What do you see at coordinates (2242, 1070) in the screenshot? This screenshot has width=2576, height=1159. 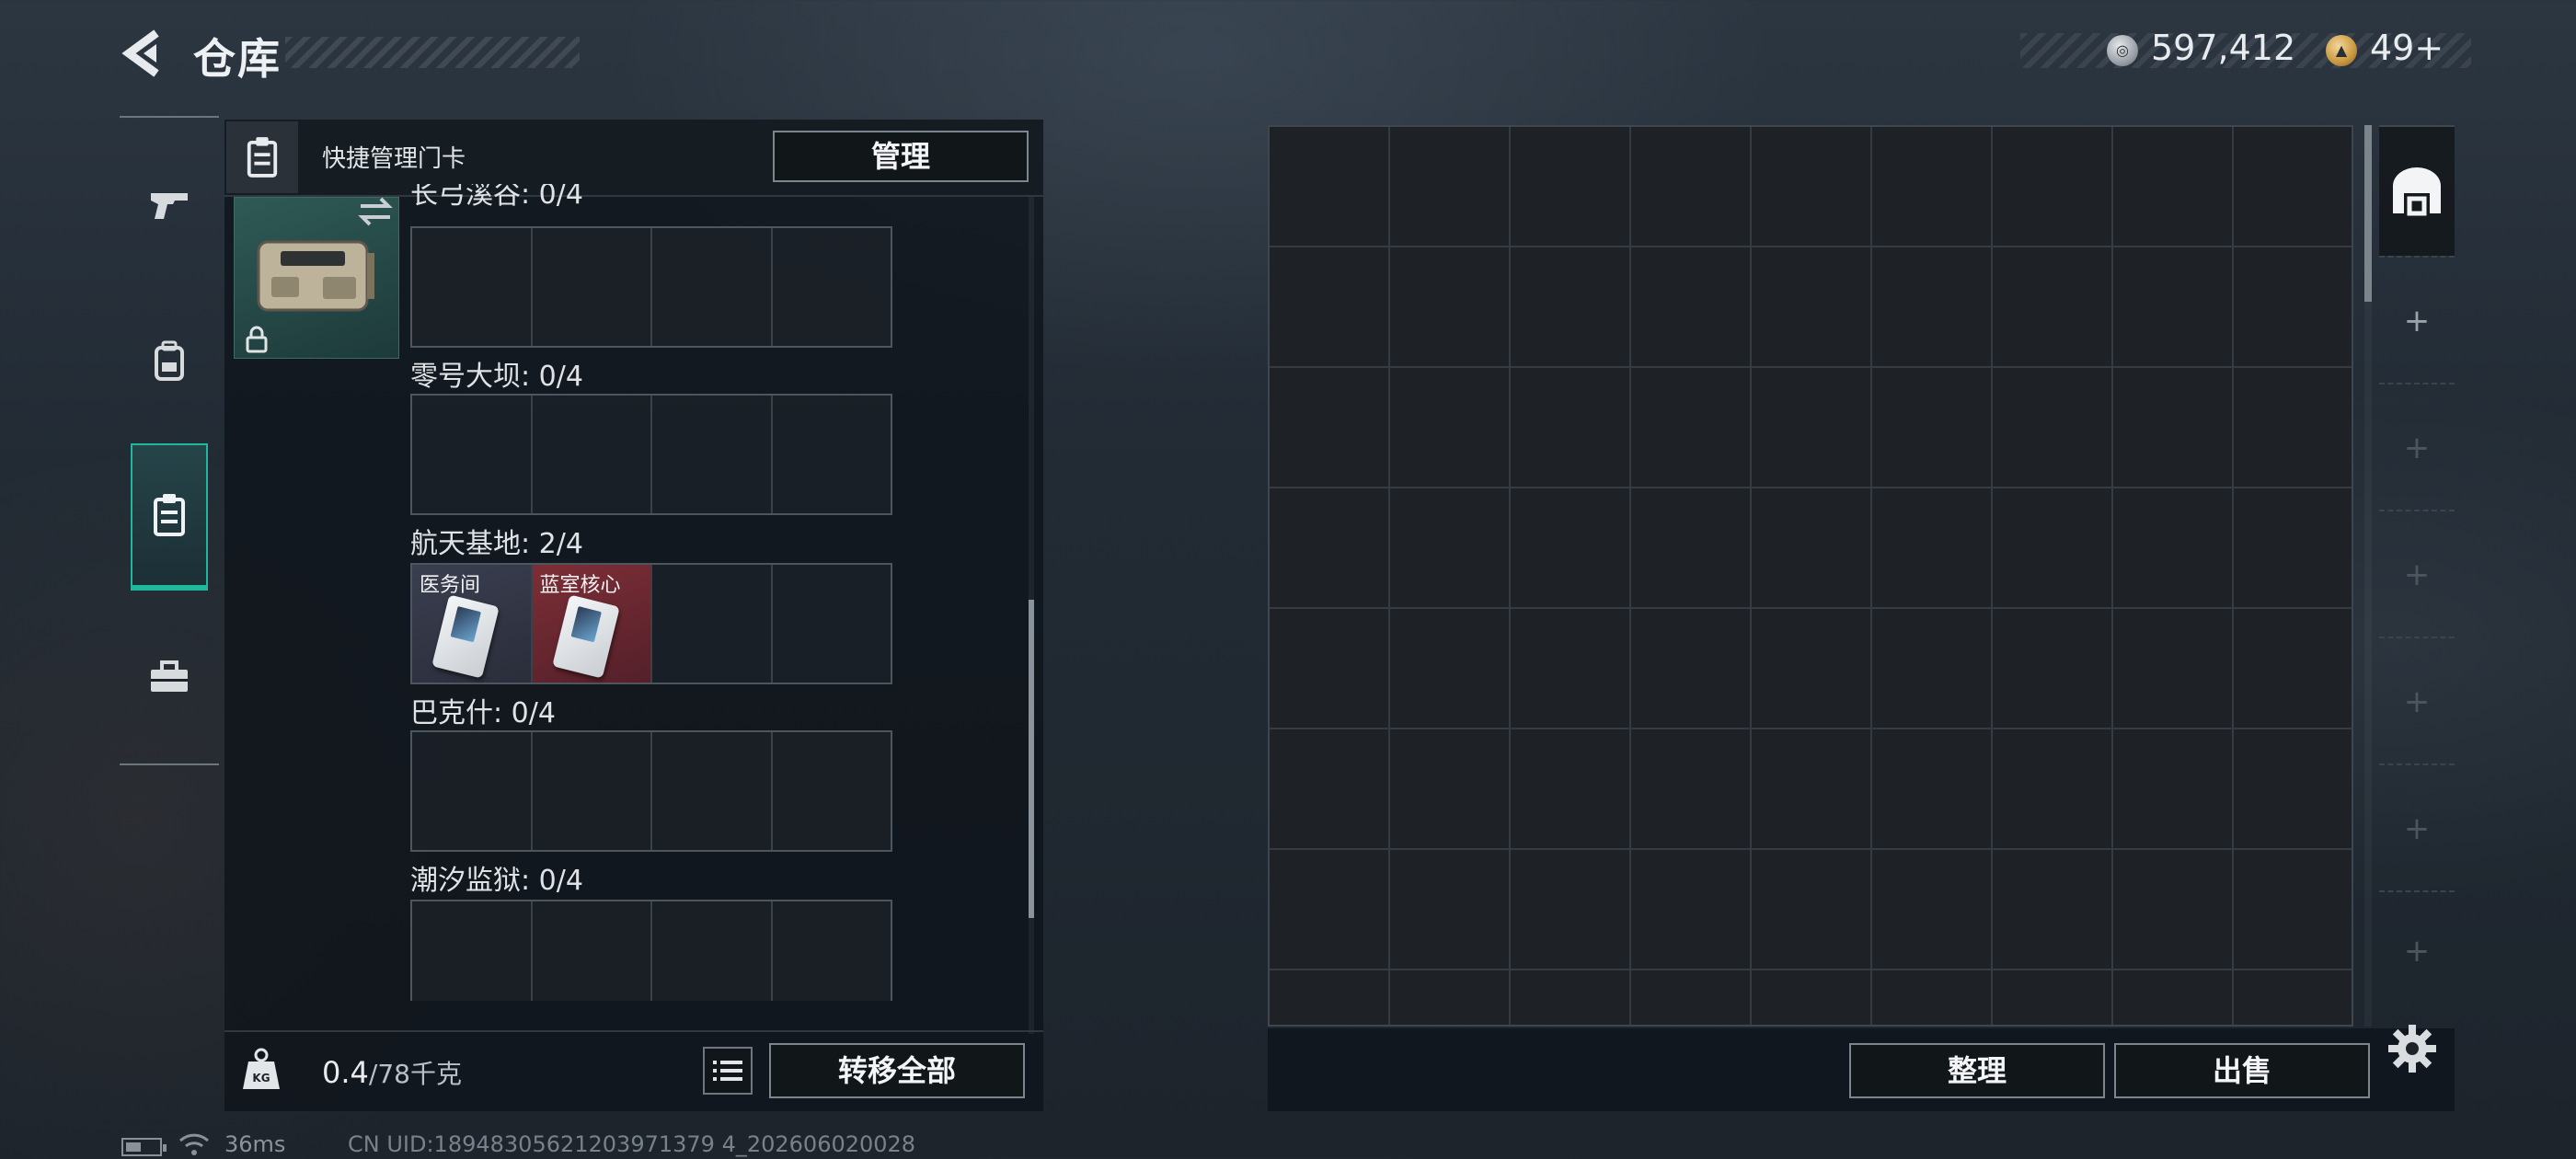 I see `sell-button: 出售` at bounding box center [2242, 1070].